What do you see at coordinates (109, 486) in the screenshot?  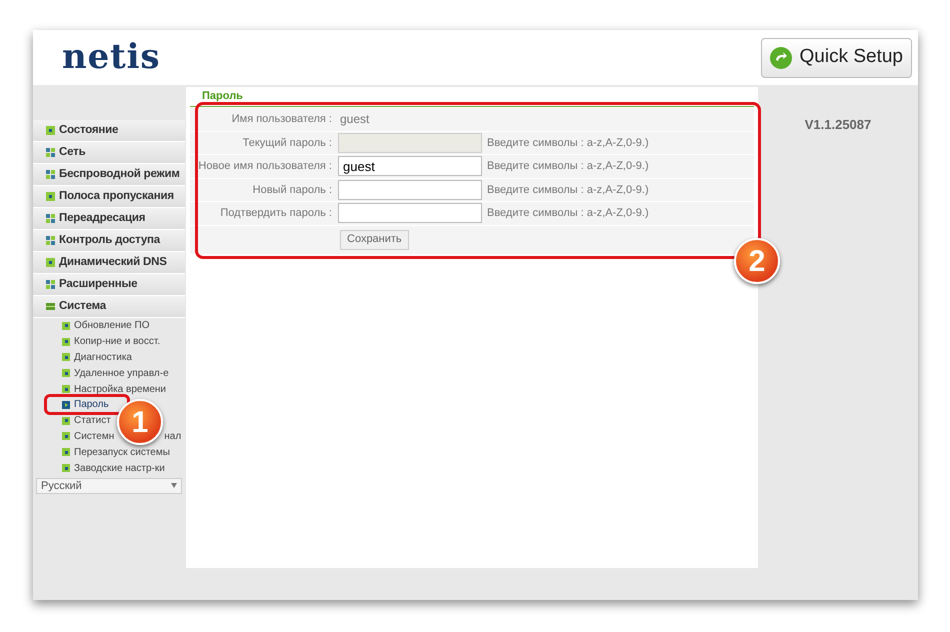 I see `language-select: Русский` at bounding box center [109, 486].